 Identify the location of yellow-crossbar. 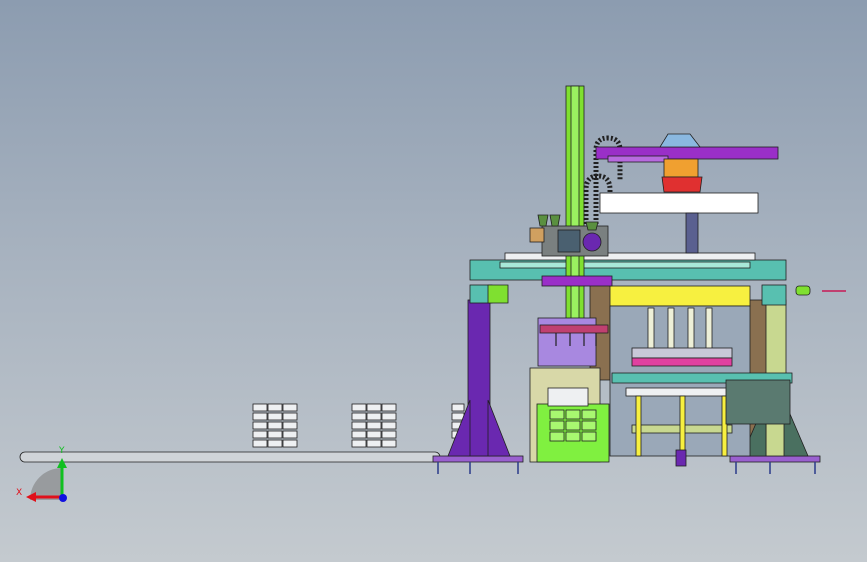
(679, 296).